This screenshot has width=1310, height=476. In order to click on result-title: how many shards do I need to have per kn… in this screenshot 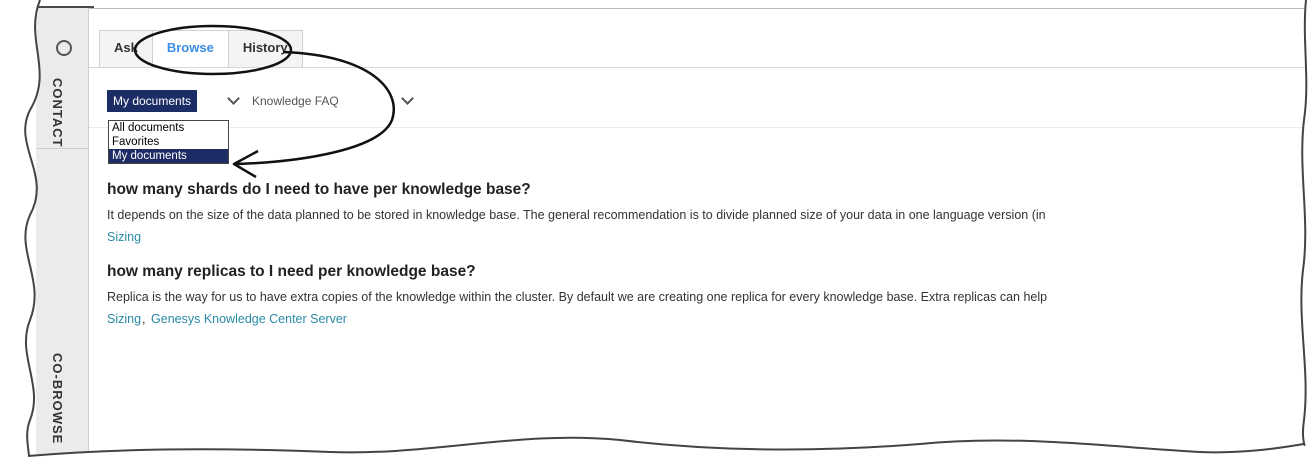, I will do `click(708, 190)`.